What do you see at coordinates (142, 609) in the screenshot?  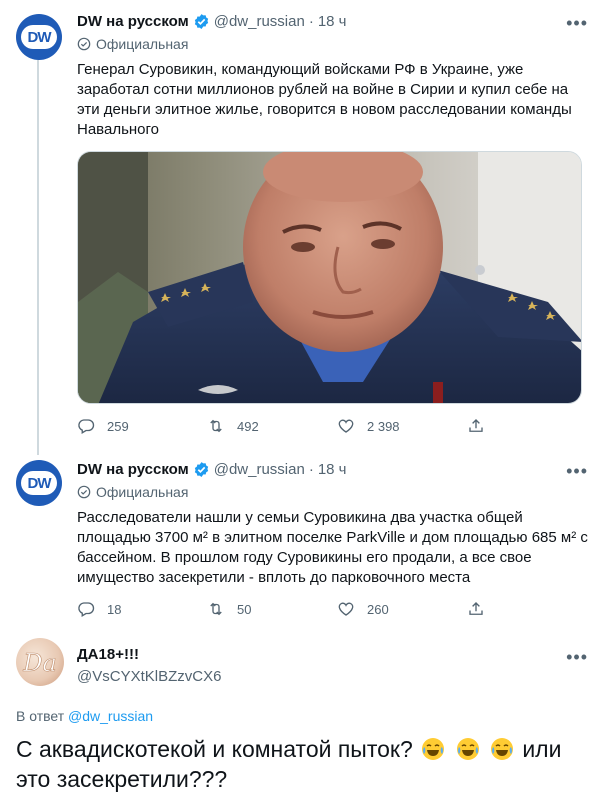 I see `reply-button: 18` at bounding box center [142, 609].